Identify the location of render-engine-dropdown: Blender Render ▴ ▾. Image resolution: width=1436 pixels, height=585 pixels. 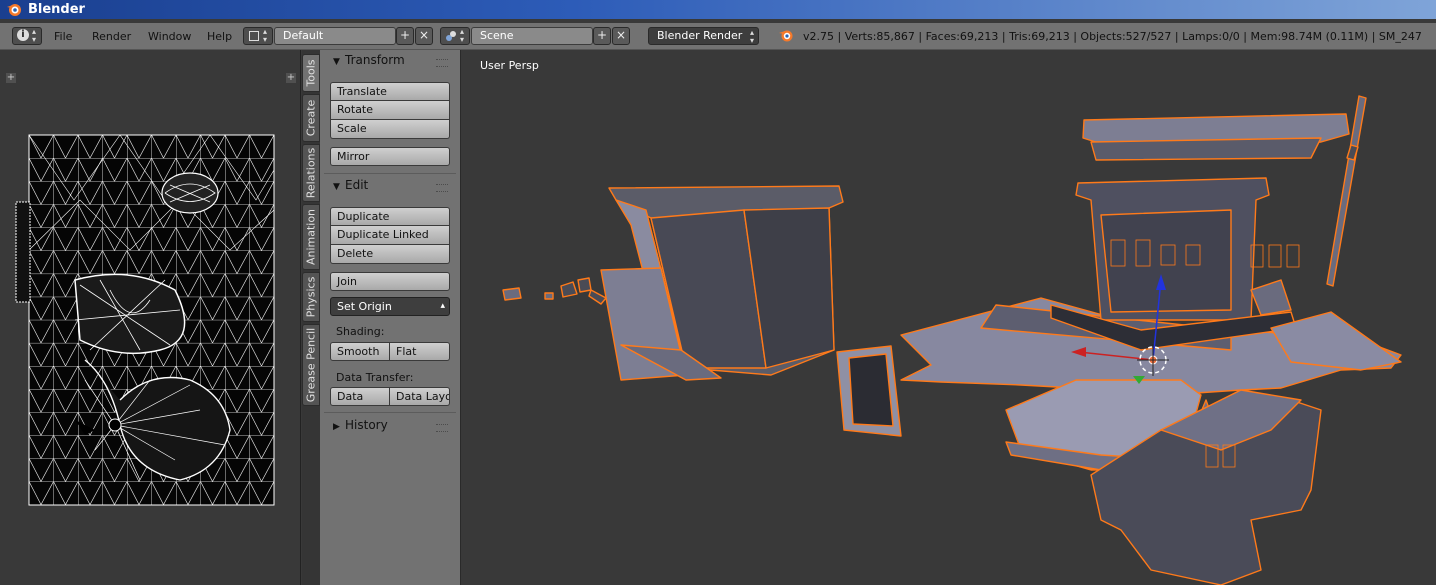
(703, 36).